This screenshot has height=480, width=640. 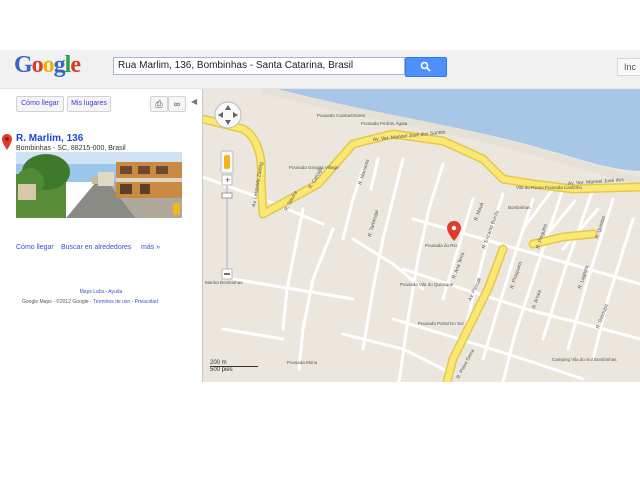 What do you see at coordinates (47, 65) in the screenshot?
I see `google-logo: Google` at bounding box center [47, 65].